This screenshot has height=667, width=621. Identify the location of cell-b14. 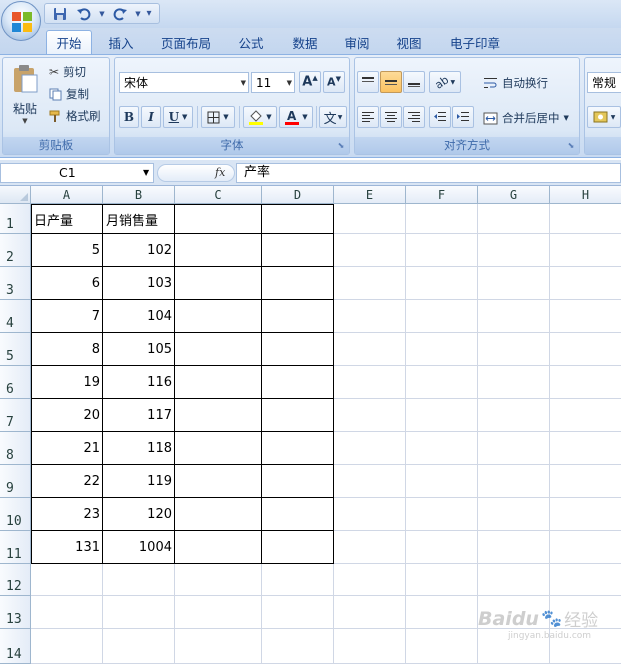
(139, 646).